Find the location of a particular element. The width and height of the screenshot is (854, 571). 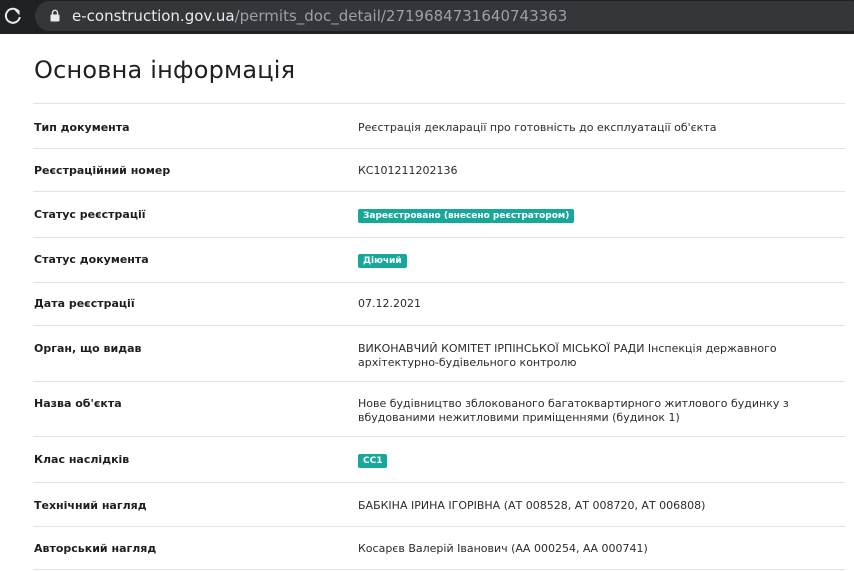

row-registration-date: Дата реєстрації 07.12.2021 is located at coordinates (439, 303).